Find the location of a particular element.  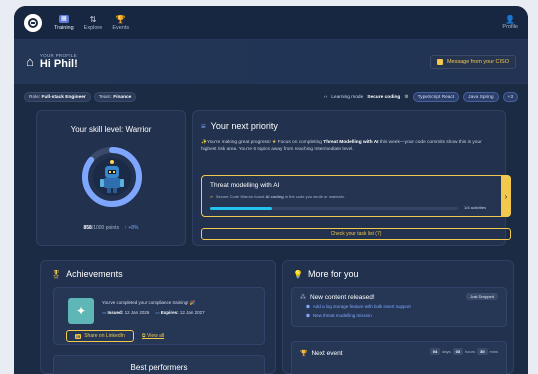

compliance-badge-icon: ✦ is located at coordinates (81, 311).